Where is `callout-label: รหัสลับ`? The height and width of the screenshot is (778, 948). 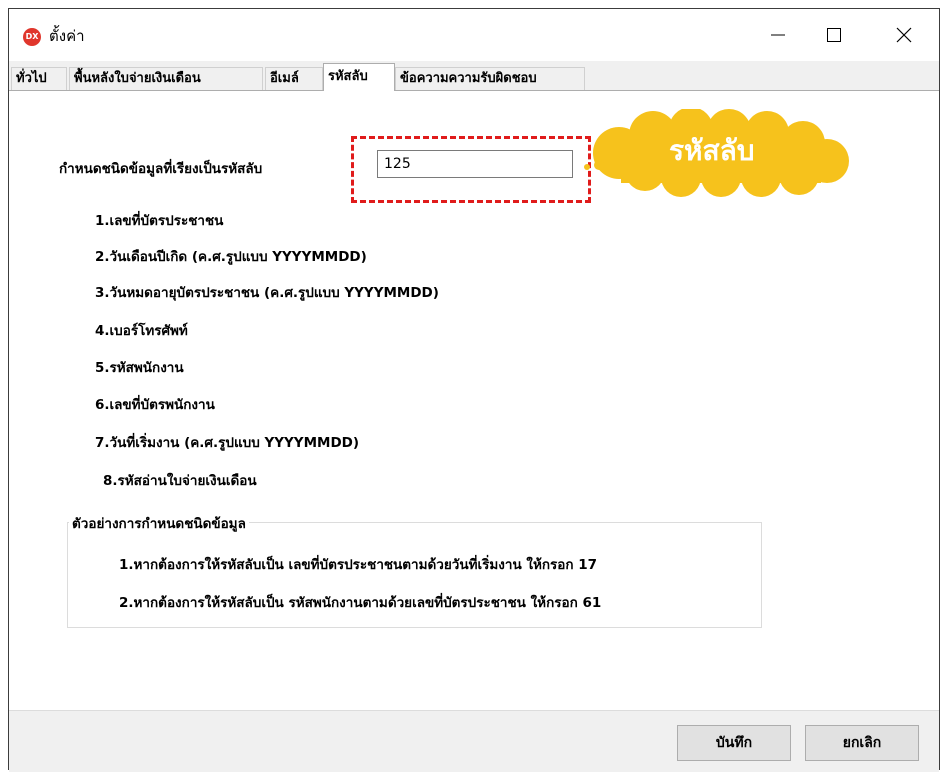
callout-label: รหัสลับ is located at coordinates (712, 150).